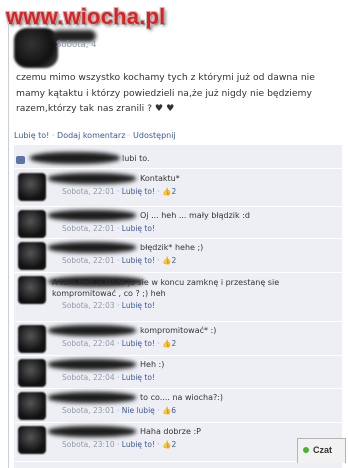 The image size is (348, 468). What do you see at coordinates (88, 410) in the screenshot?
I see `comment-time: Sobota, 23:01` at bounding box center [88, 410].